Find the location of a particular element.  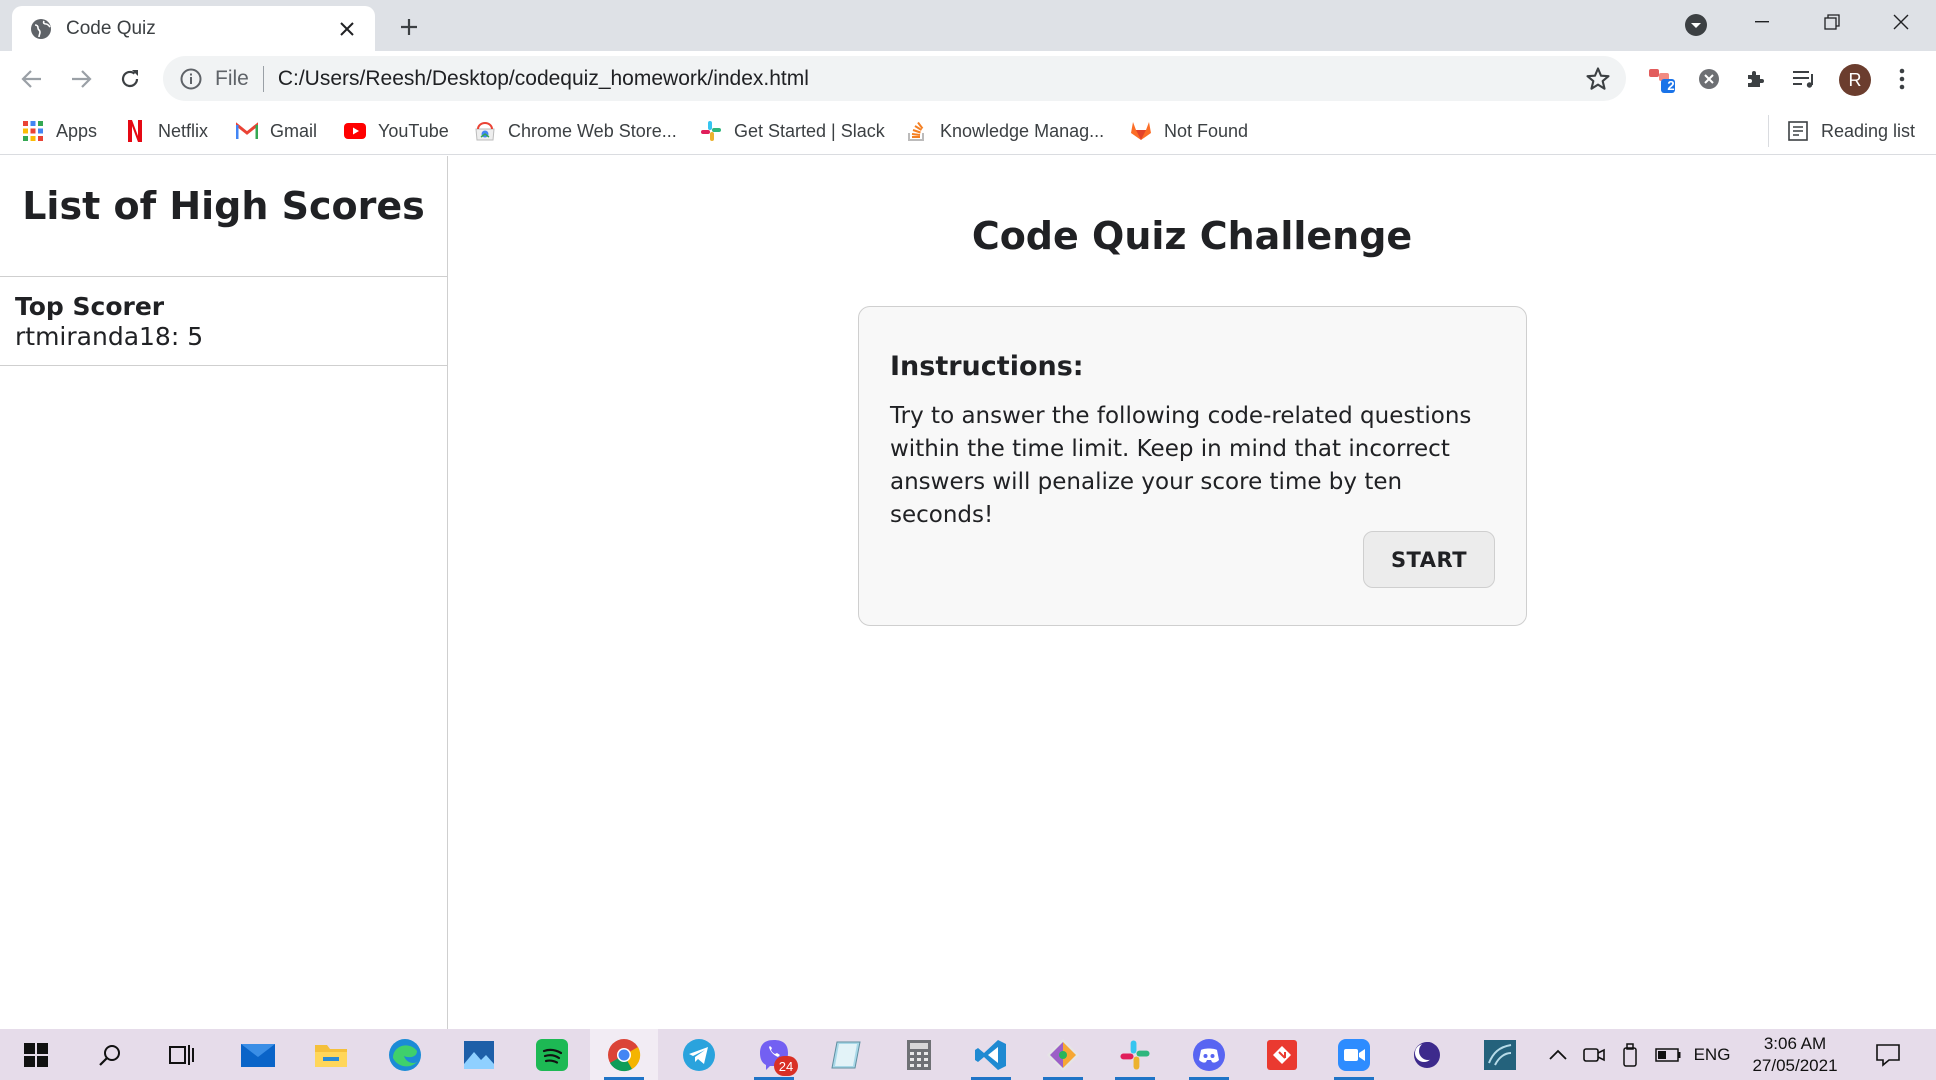

gmail-icon is located at coordinates (247, 131).